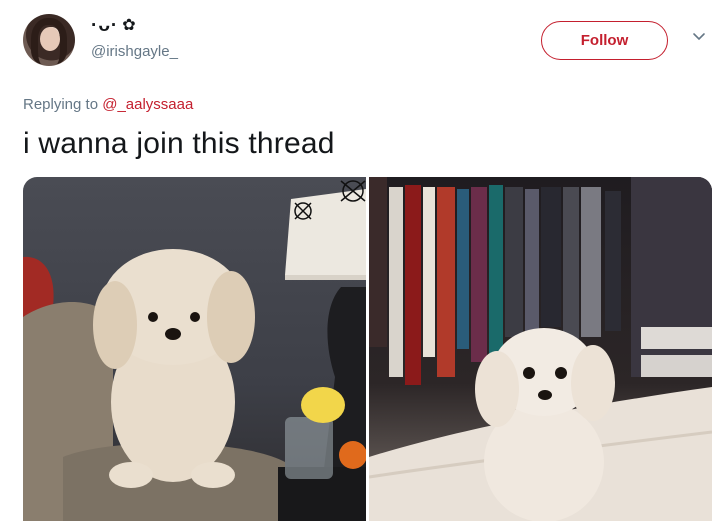  I want to click on display-name-row: ·ᴗ· ✿, so click(113, 26).